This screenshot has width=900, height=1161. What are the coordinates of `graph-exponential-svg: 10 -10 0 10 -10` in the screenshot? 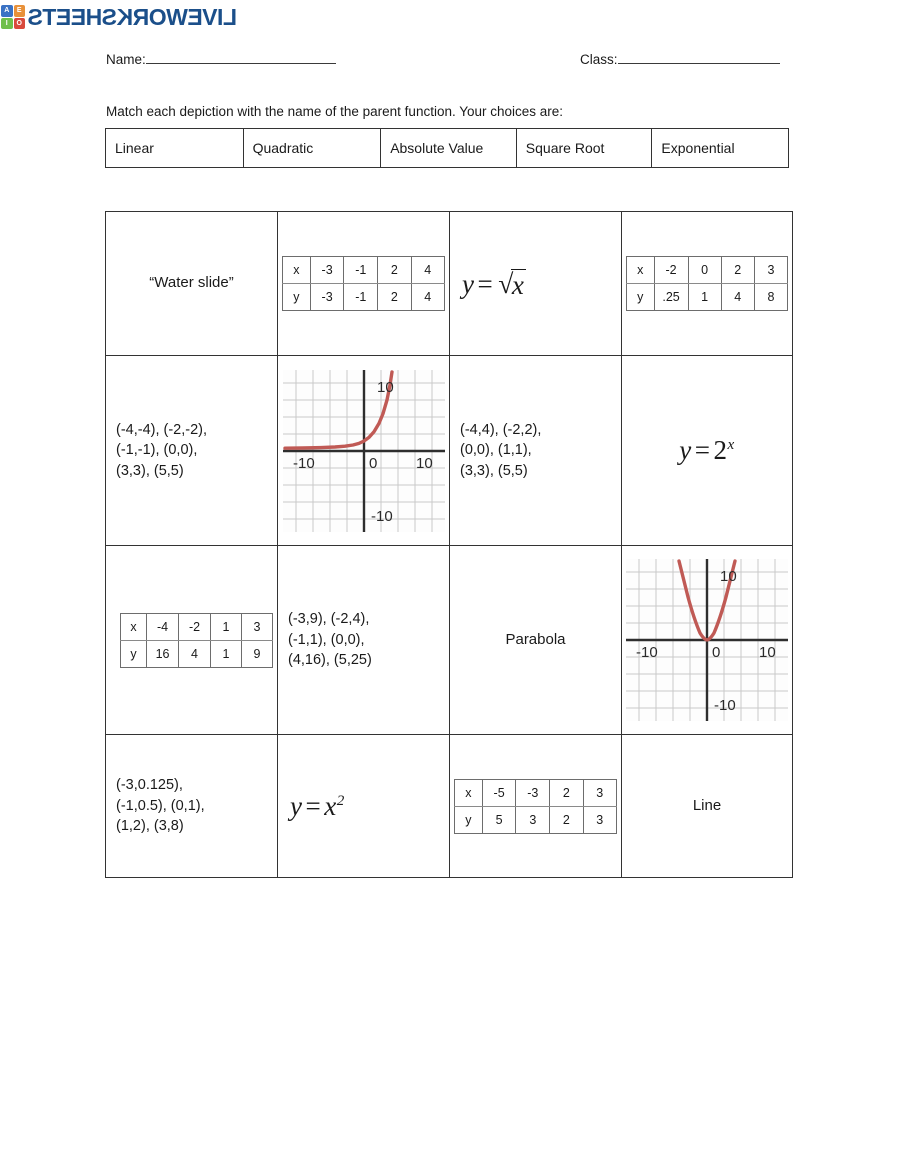 It's located at (363, 450).